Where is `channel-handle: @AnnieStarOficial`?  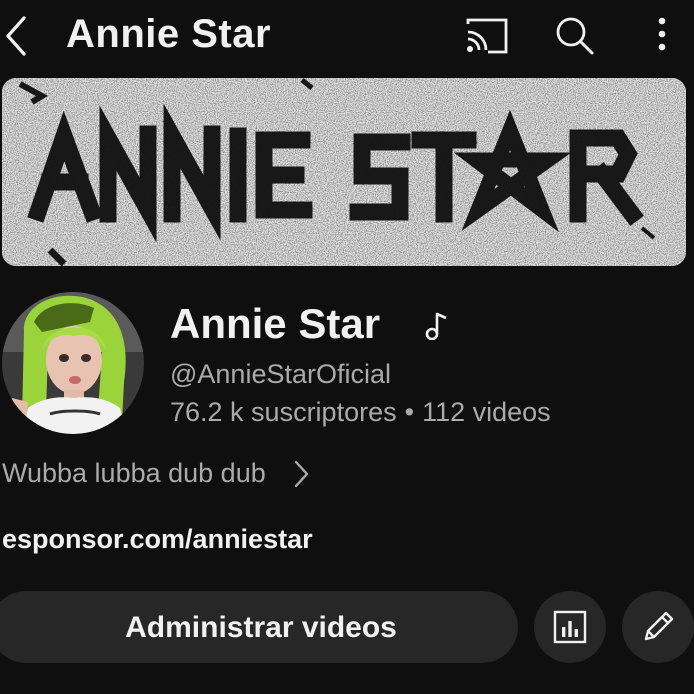
channel-handle: @AnnieStarOficial is located at coordinates (280, 374).